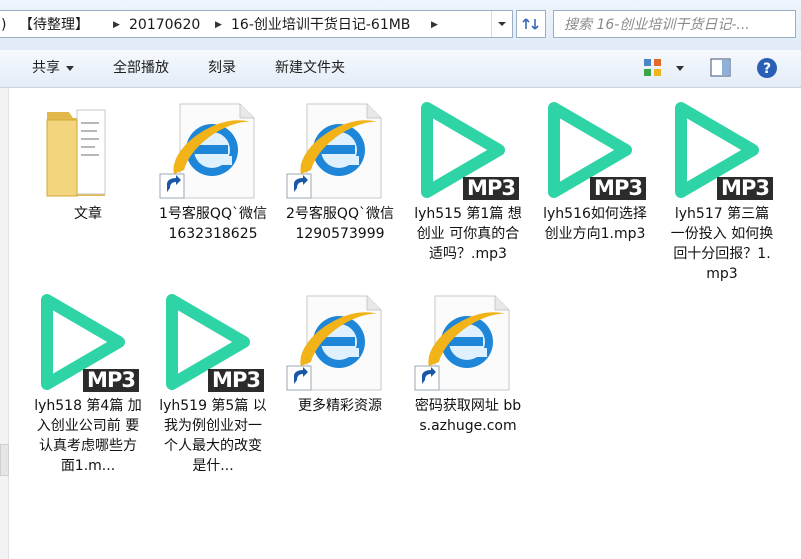 The image size is (801, 559). Describe the element at coordinates (721, 68) in the screenshot. I see `preview-pane-icon` at that location.